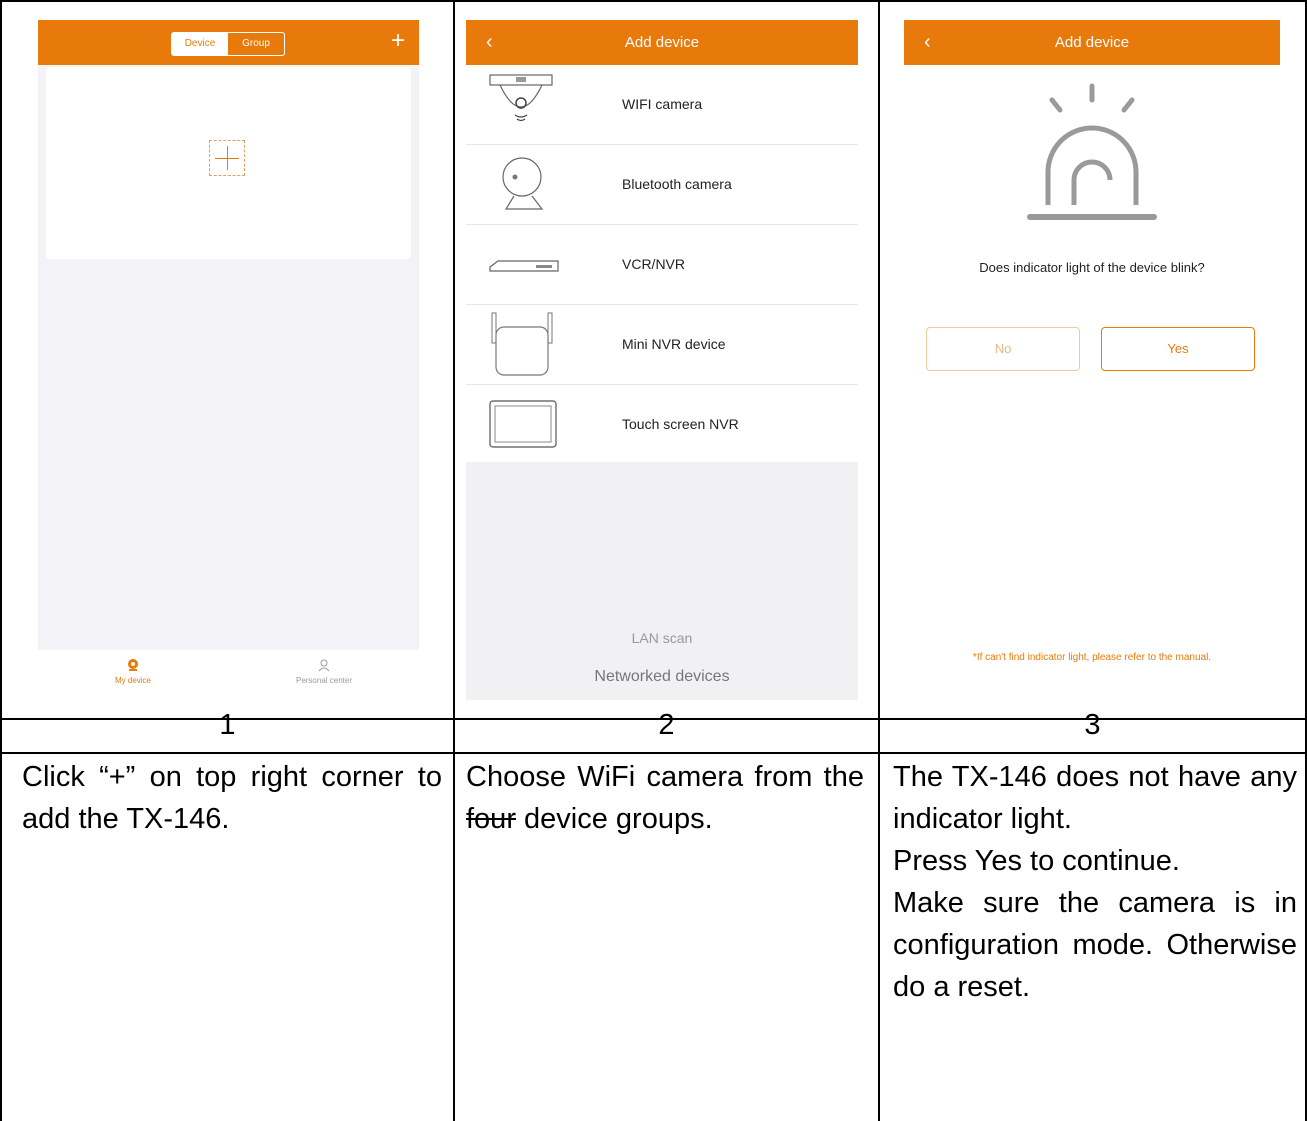 The height and width of the screenshot is (1121, 1307). I want to click on tab-my-device-label: My device, so click(132, 680).